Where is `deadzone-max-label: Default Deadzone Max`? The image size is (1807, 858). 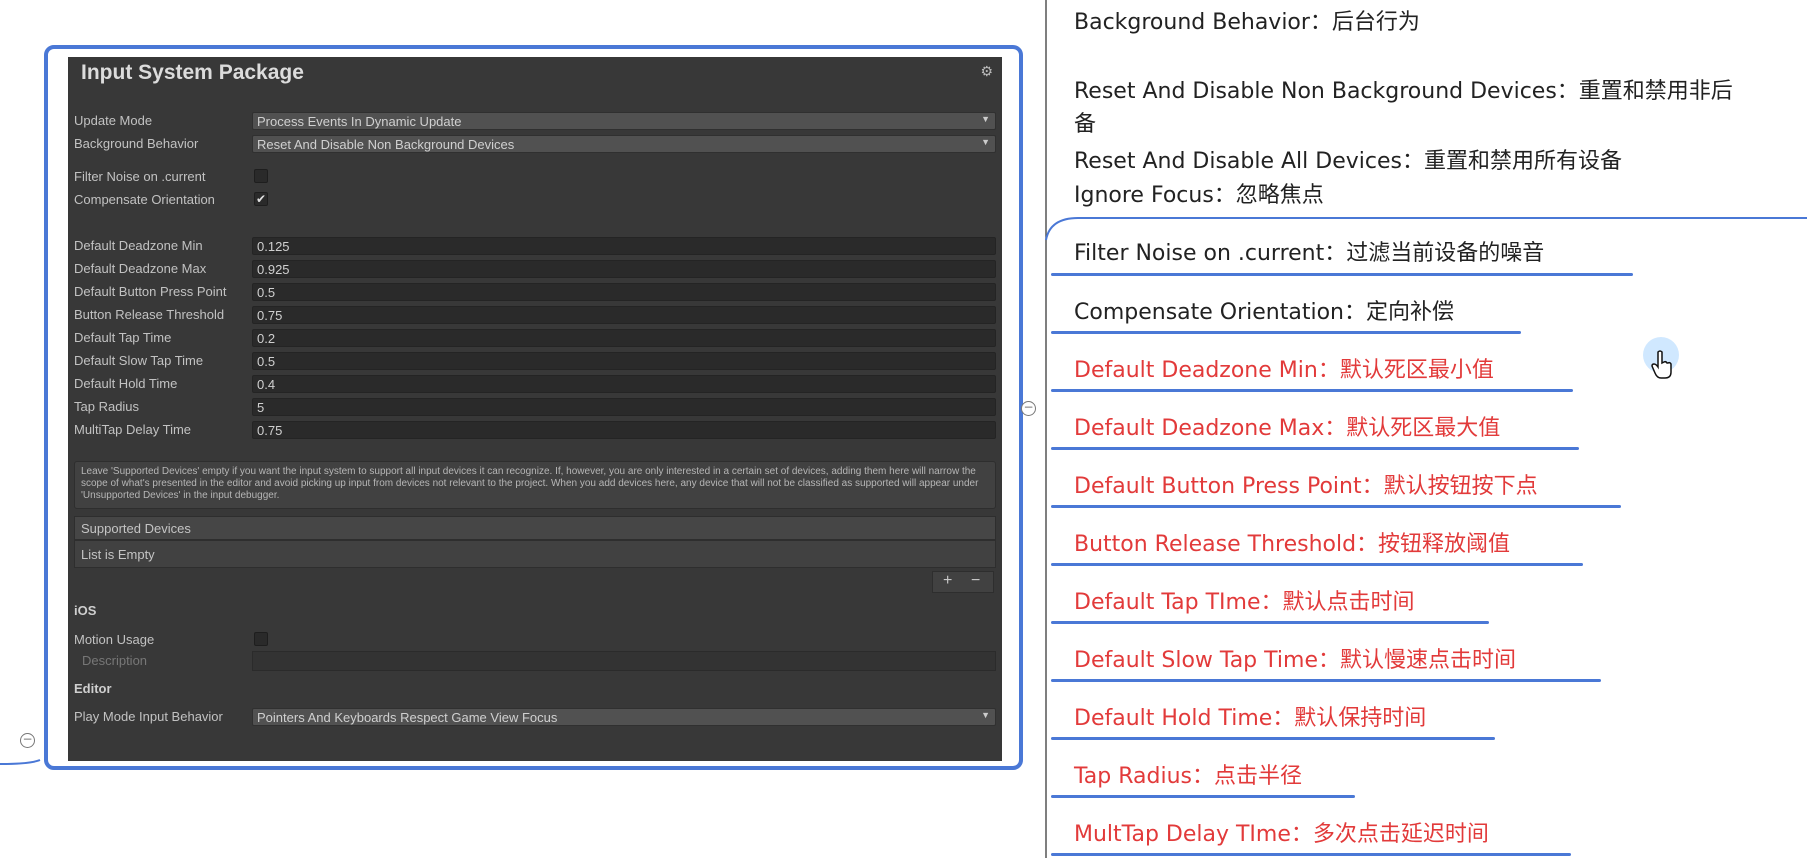
deadzone-max-label: Default Deadzone Max is located at coordinates (140, 268).